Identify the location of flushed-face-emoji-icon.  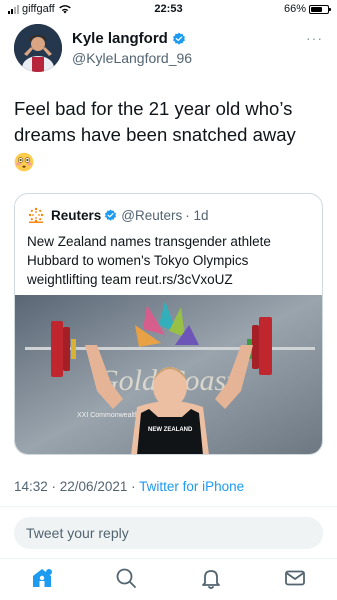
(24, 162).